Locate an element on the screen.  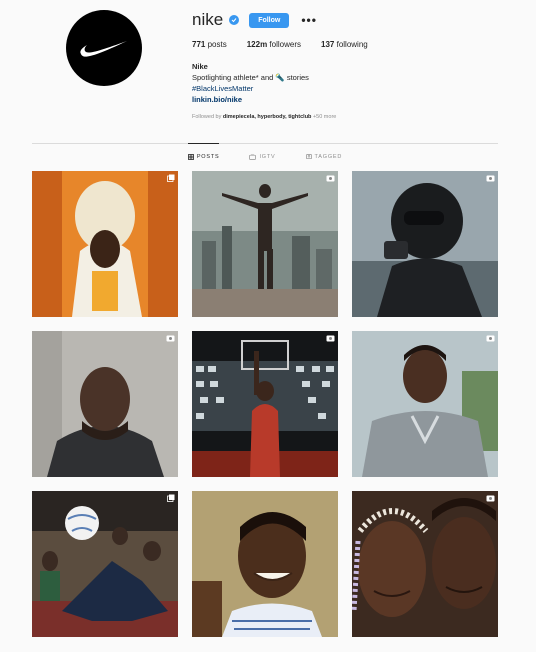
stat-posts: 771 posts is located at coordinates (209, 44).